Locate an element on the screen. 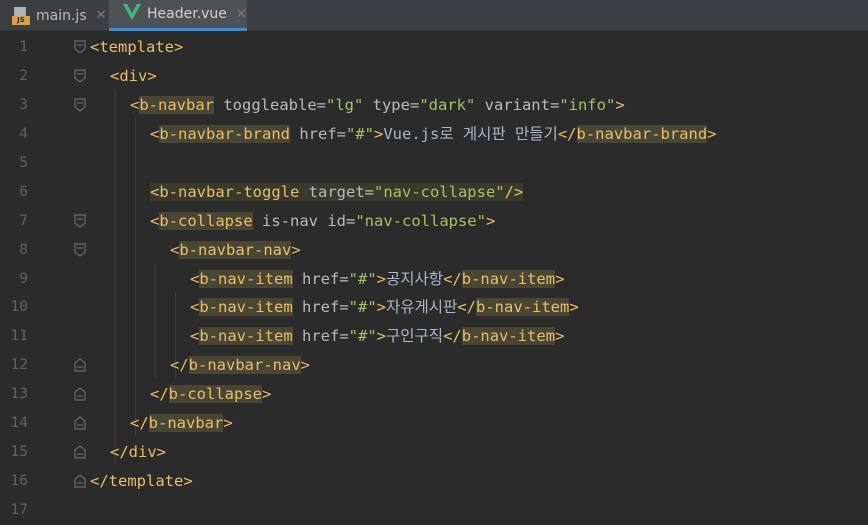 The image size is (868, 525). line-number: 12 is located at coordinates (19, 365).